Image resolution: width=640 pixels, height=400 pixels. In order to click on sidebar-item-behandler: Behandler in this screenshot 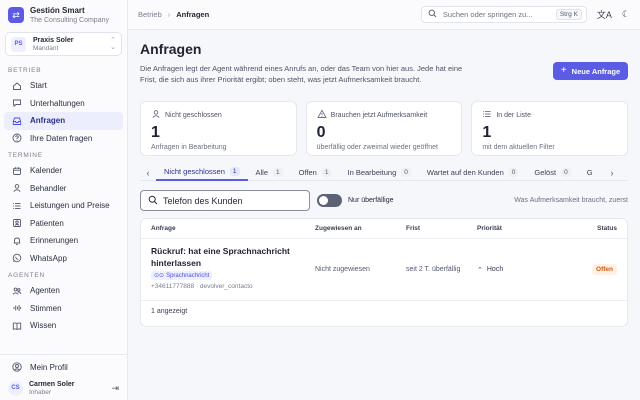, I will do `click(63, 189)`.